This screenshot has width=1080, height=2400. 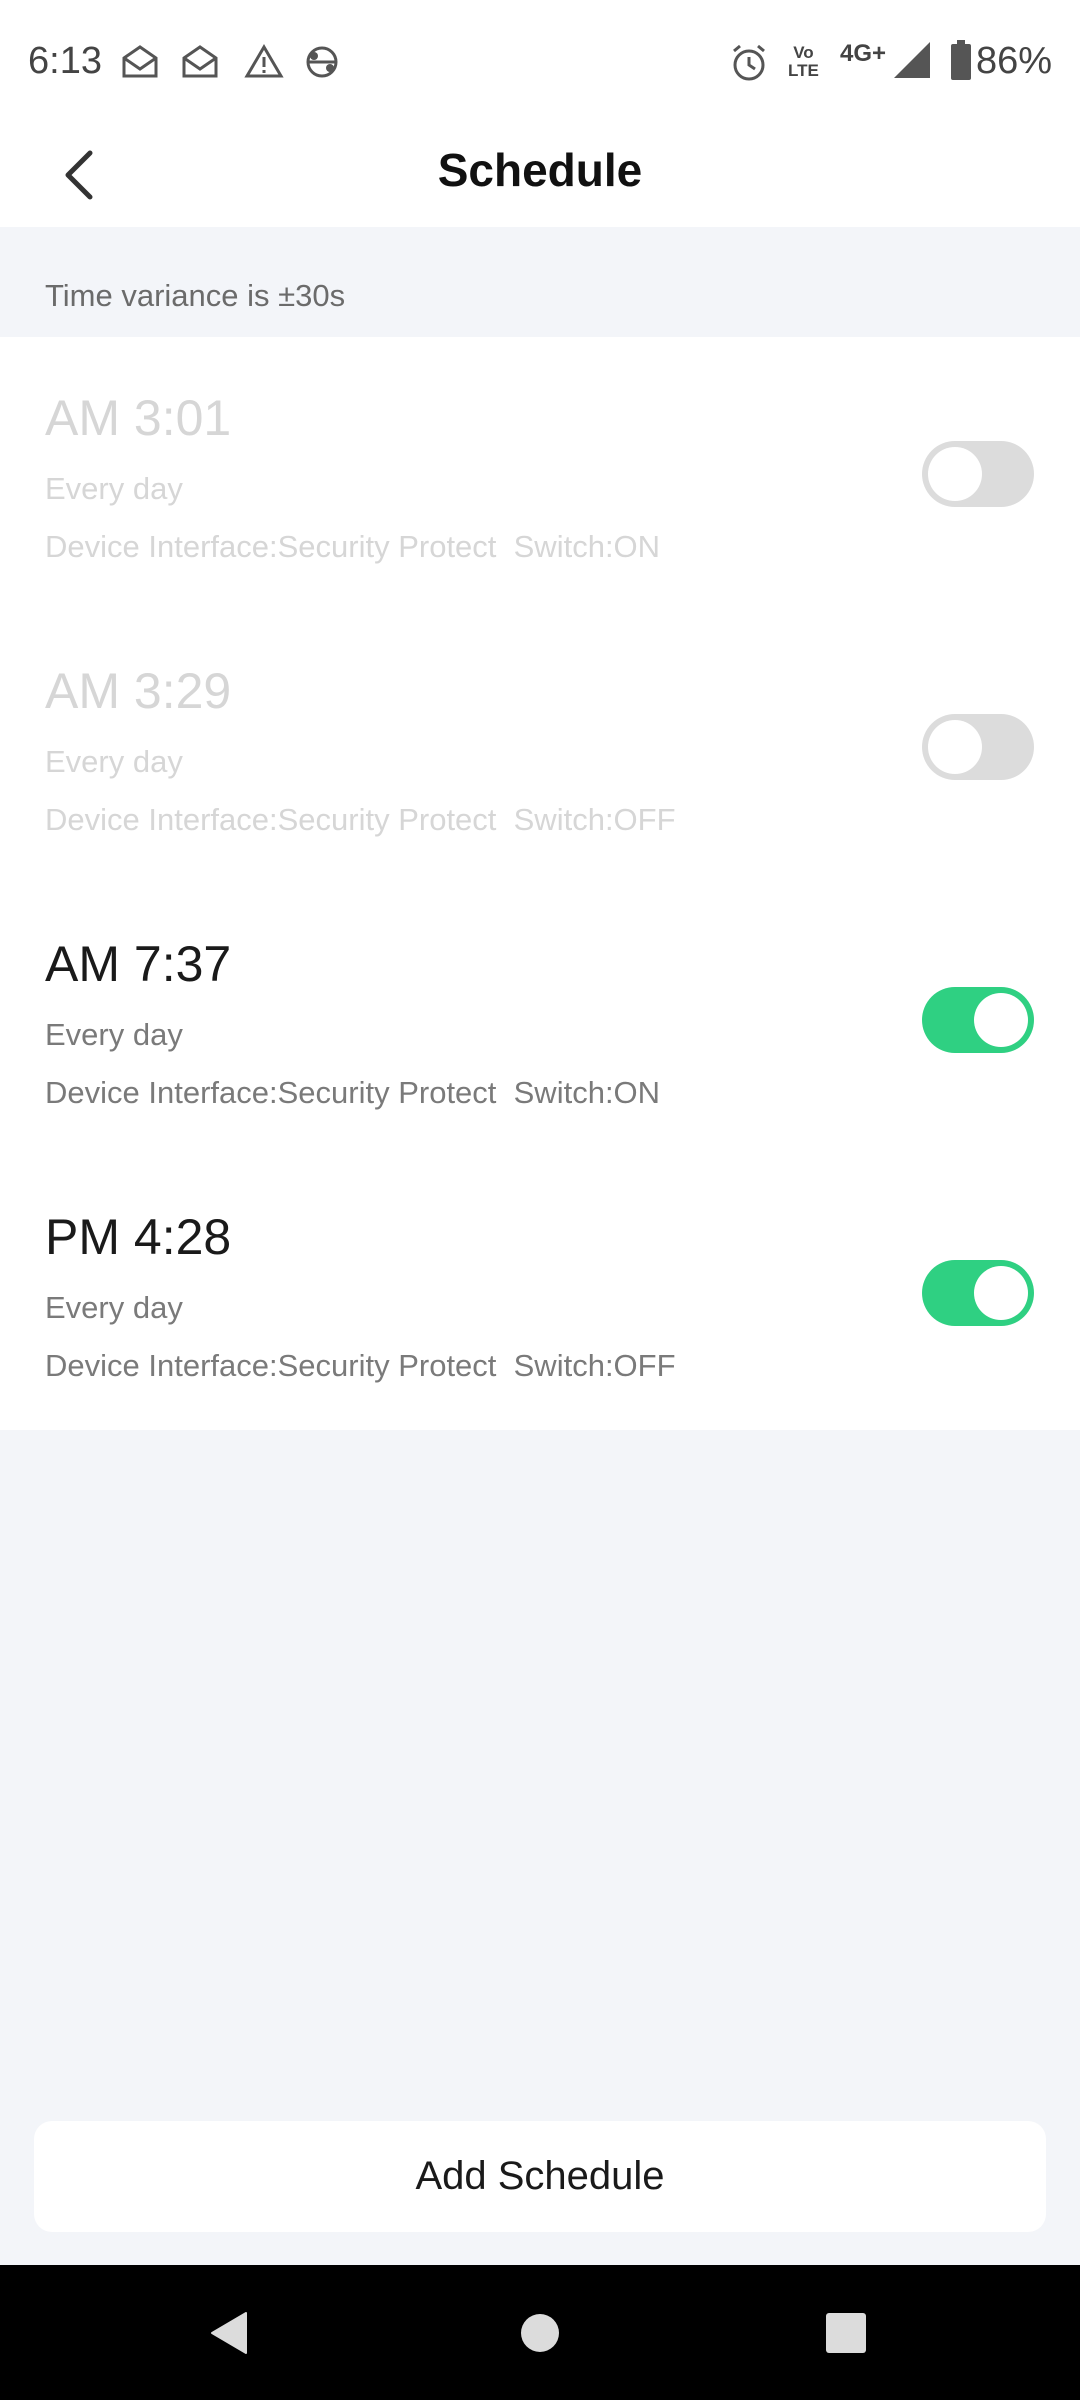 I want to click on battery-icon, so click(x=961, y=62).